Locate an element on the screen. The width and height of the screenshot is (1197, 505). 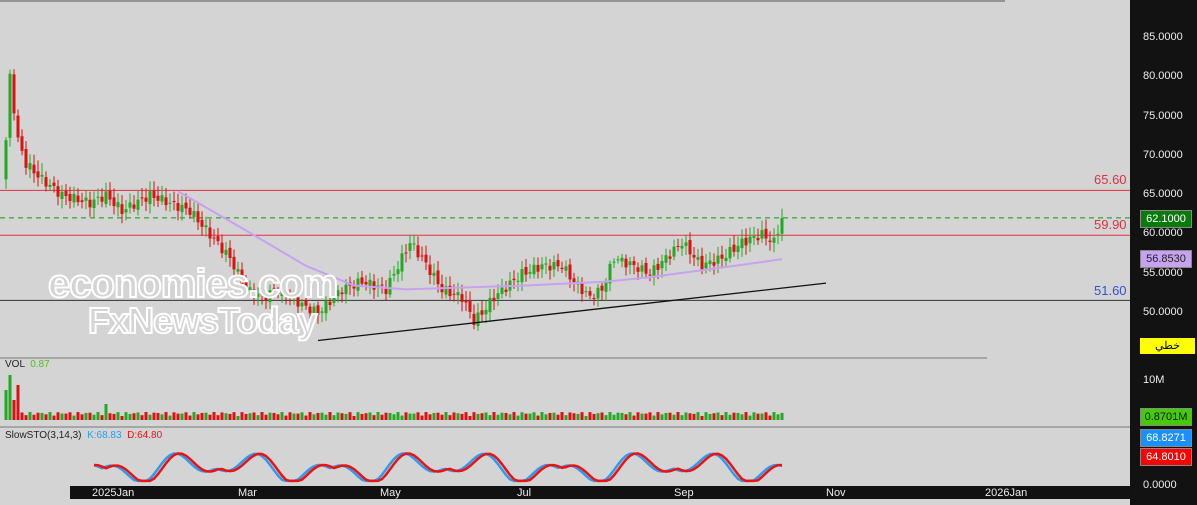
trendline is located at coordinates (572, 312).